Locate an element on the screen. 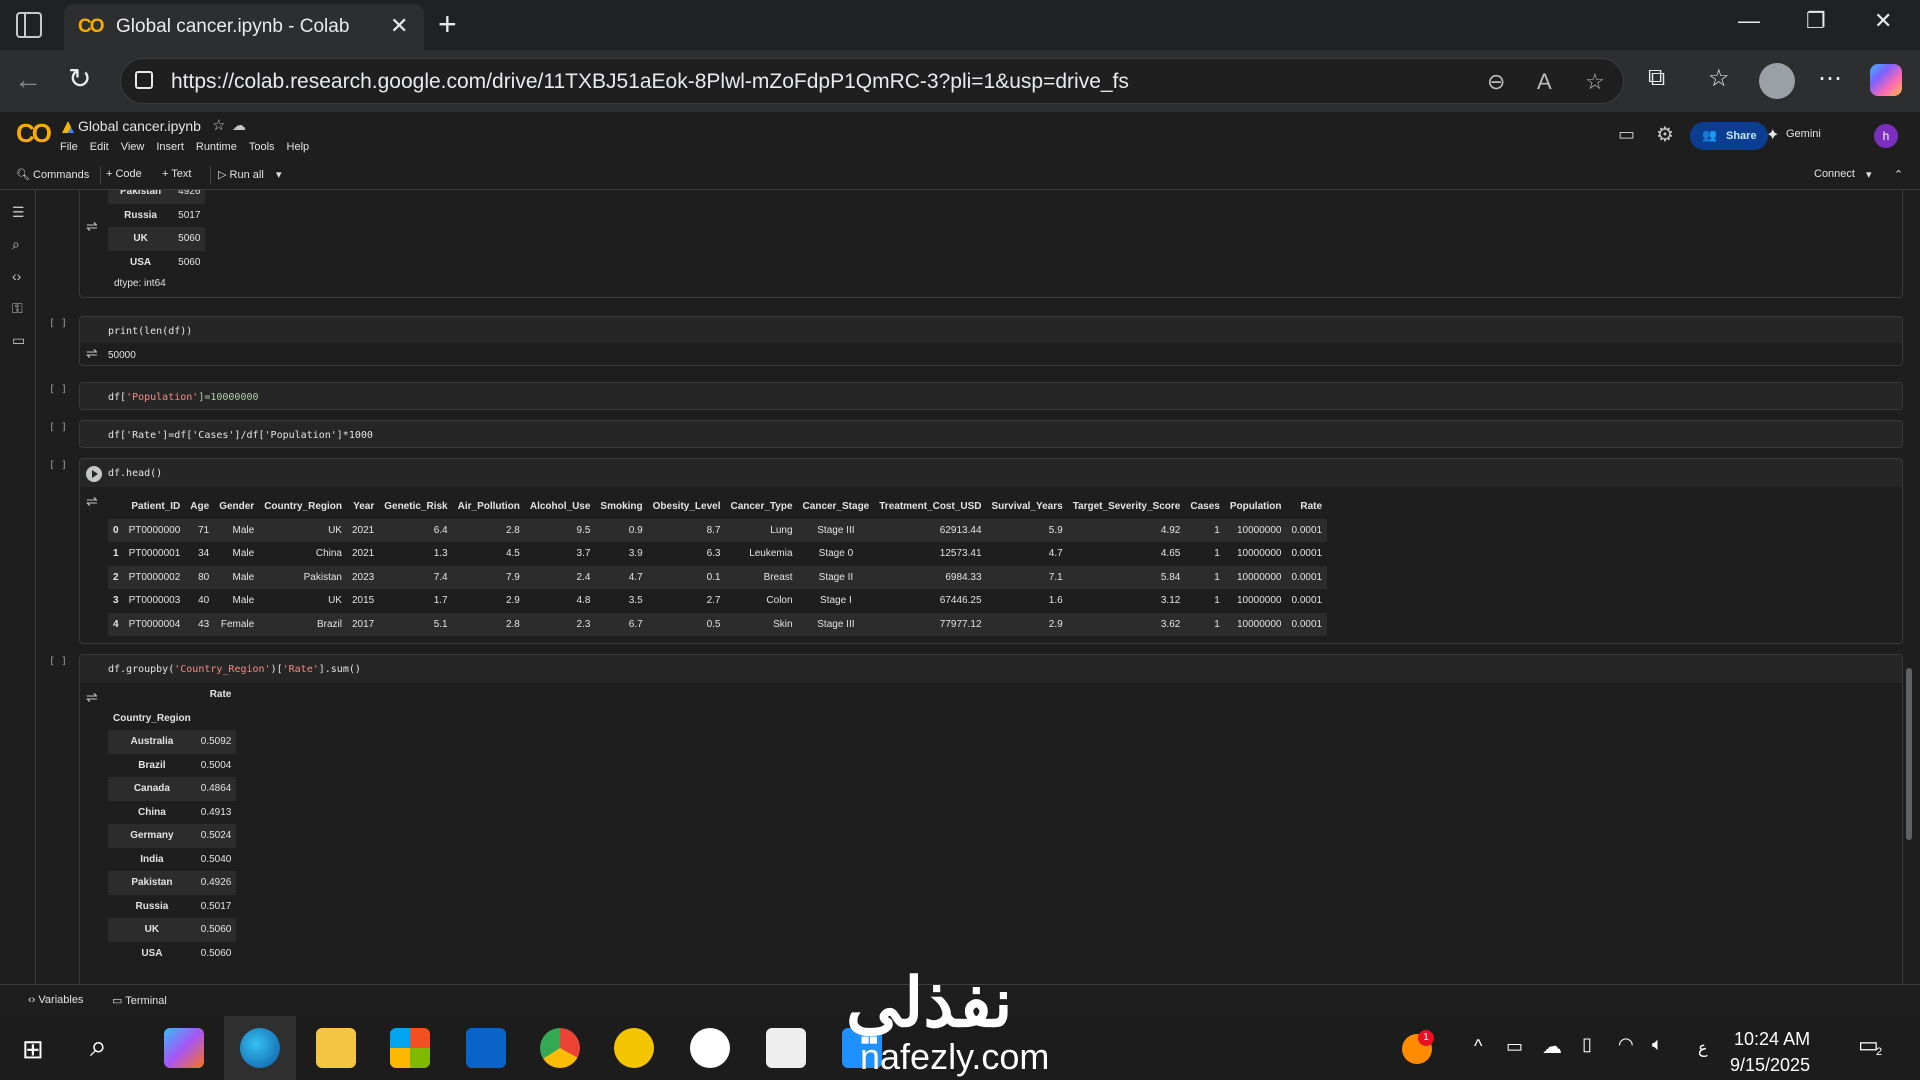 The image size is (1920, 1080). close-tab-icon: ✕ is located at coordinates (399, 26).